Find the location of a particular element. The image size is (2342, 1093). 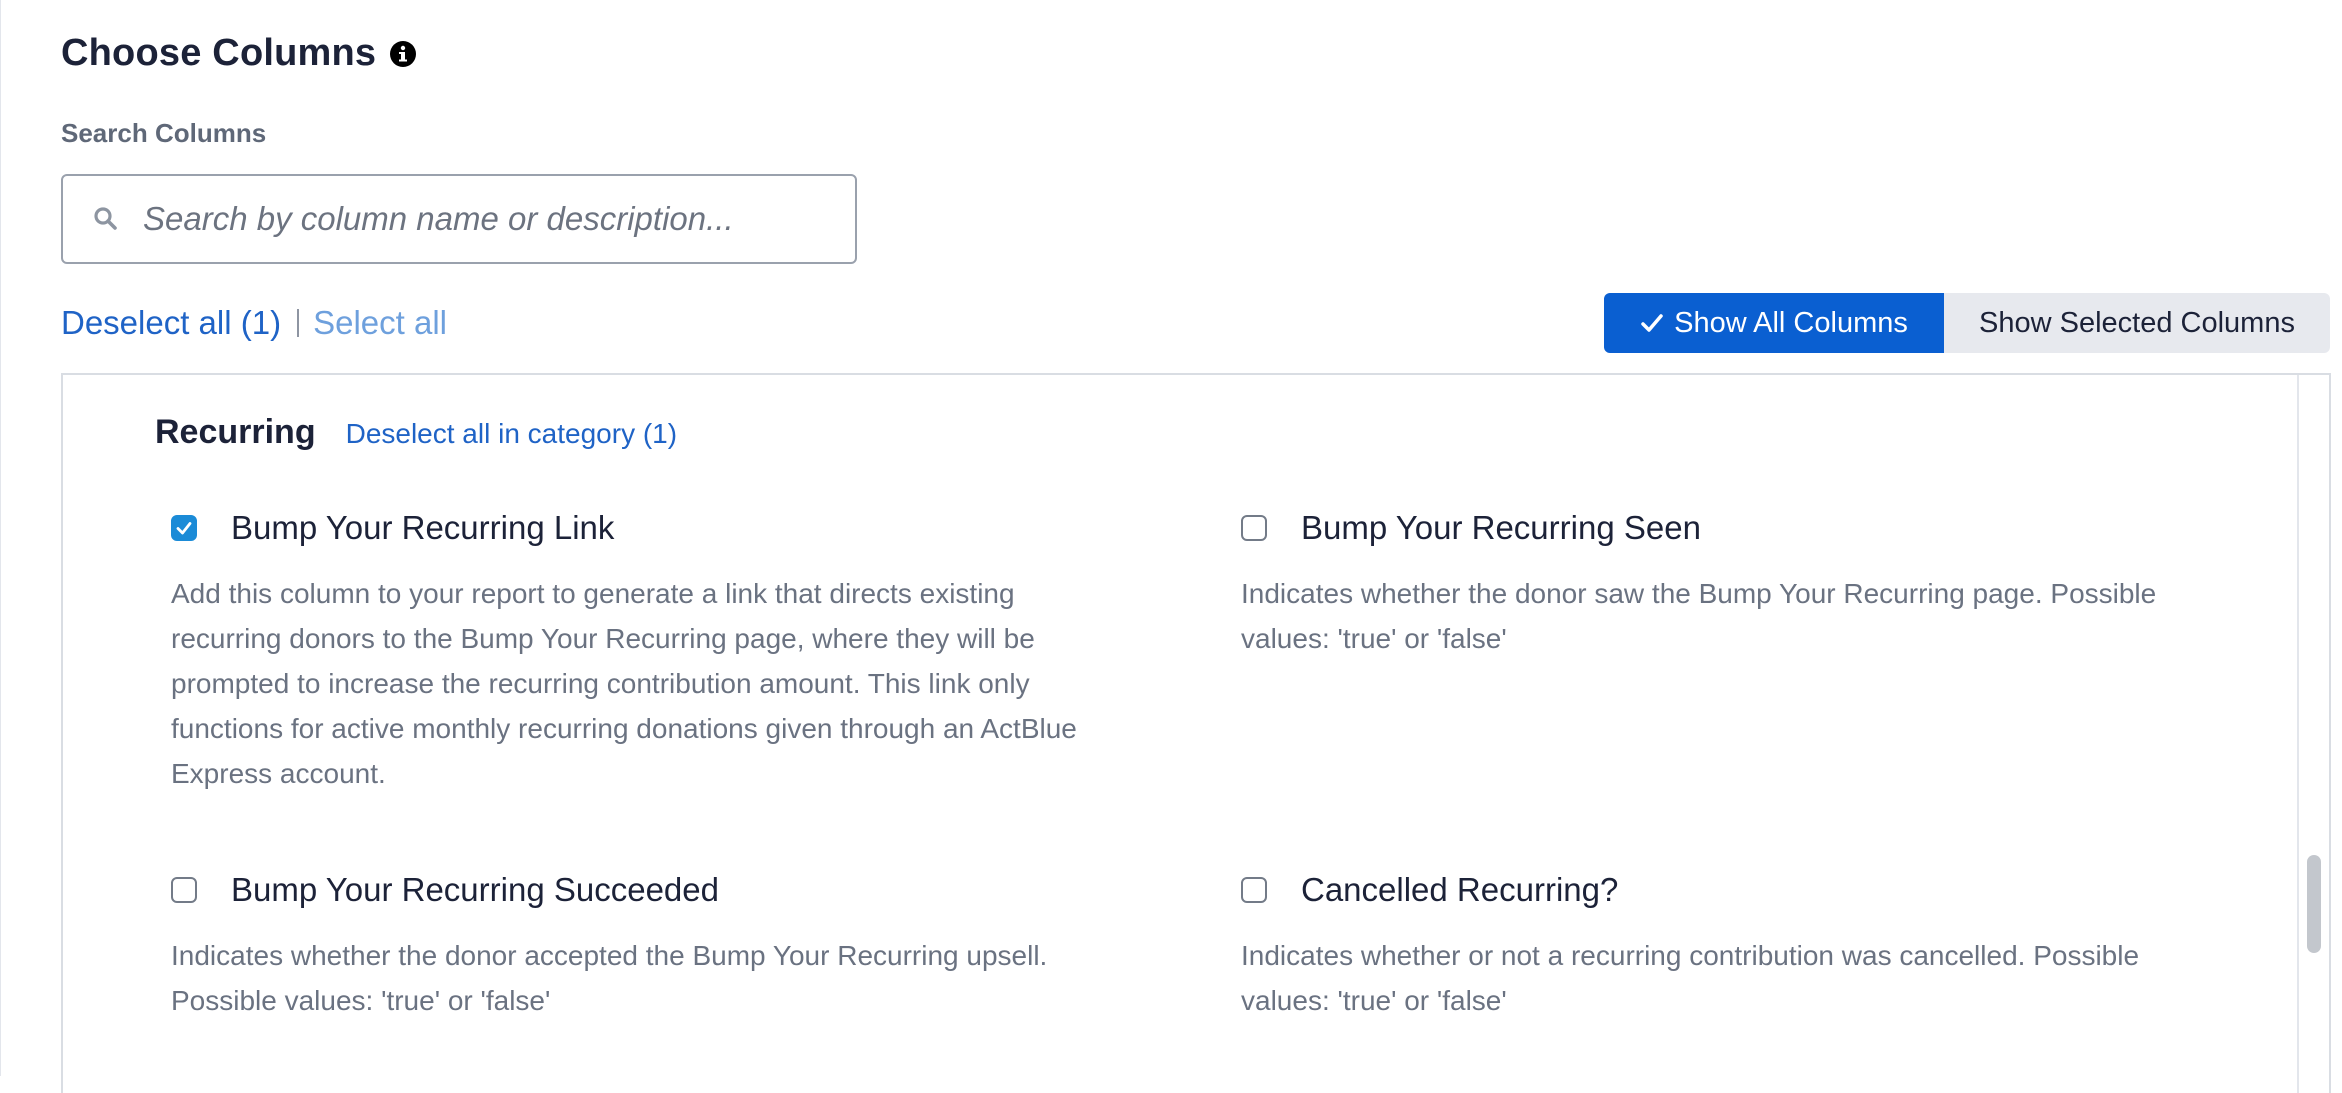

deselect-category-link: Deselect all in category (1) is located at coordinates (511, 434).